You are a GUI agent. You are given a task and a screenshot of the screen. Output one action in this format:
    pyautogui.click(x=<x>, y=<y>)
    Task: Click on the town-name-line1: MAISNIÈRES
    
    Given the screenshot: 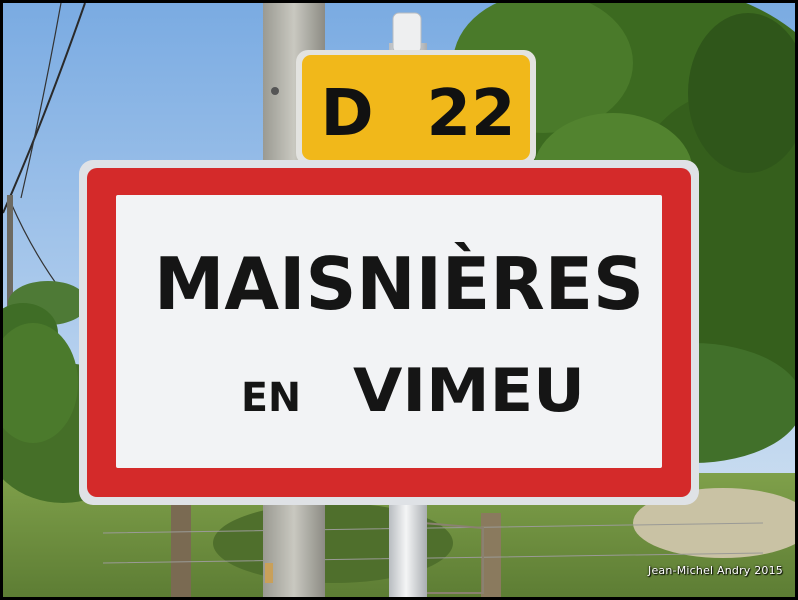 What is the action you would take?
    pyautogui.click(x=399, y=284)
    